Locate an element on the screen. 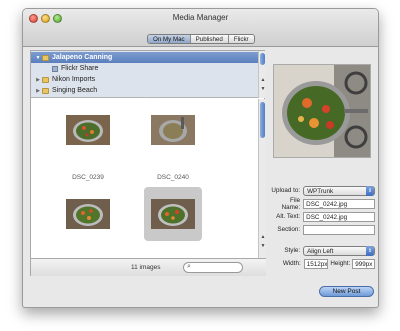  tree-item-nikon-imports: ▶ Nikon Imports is located at coordinates (144, 79).